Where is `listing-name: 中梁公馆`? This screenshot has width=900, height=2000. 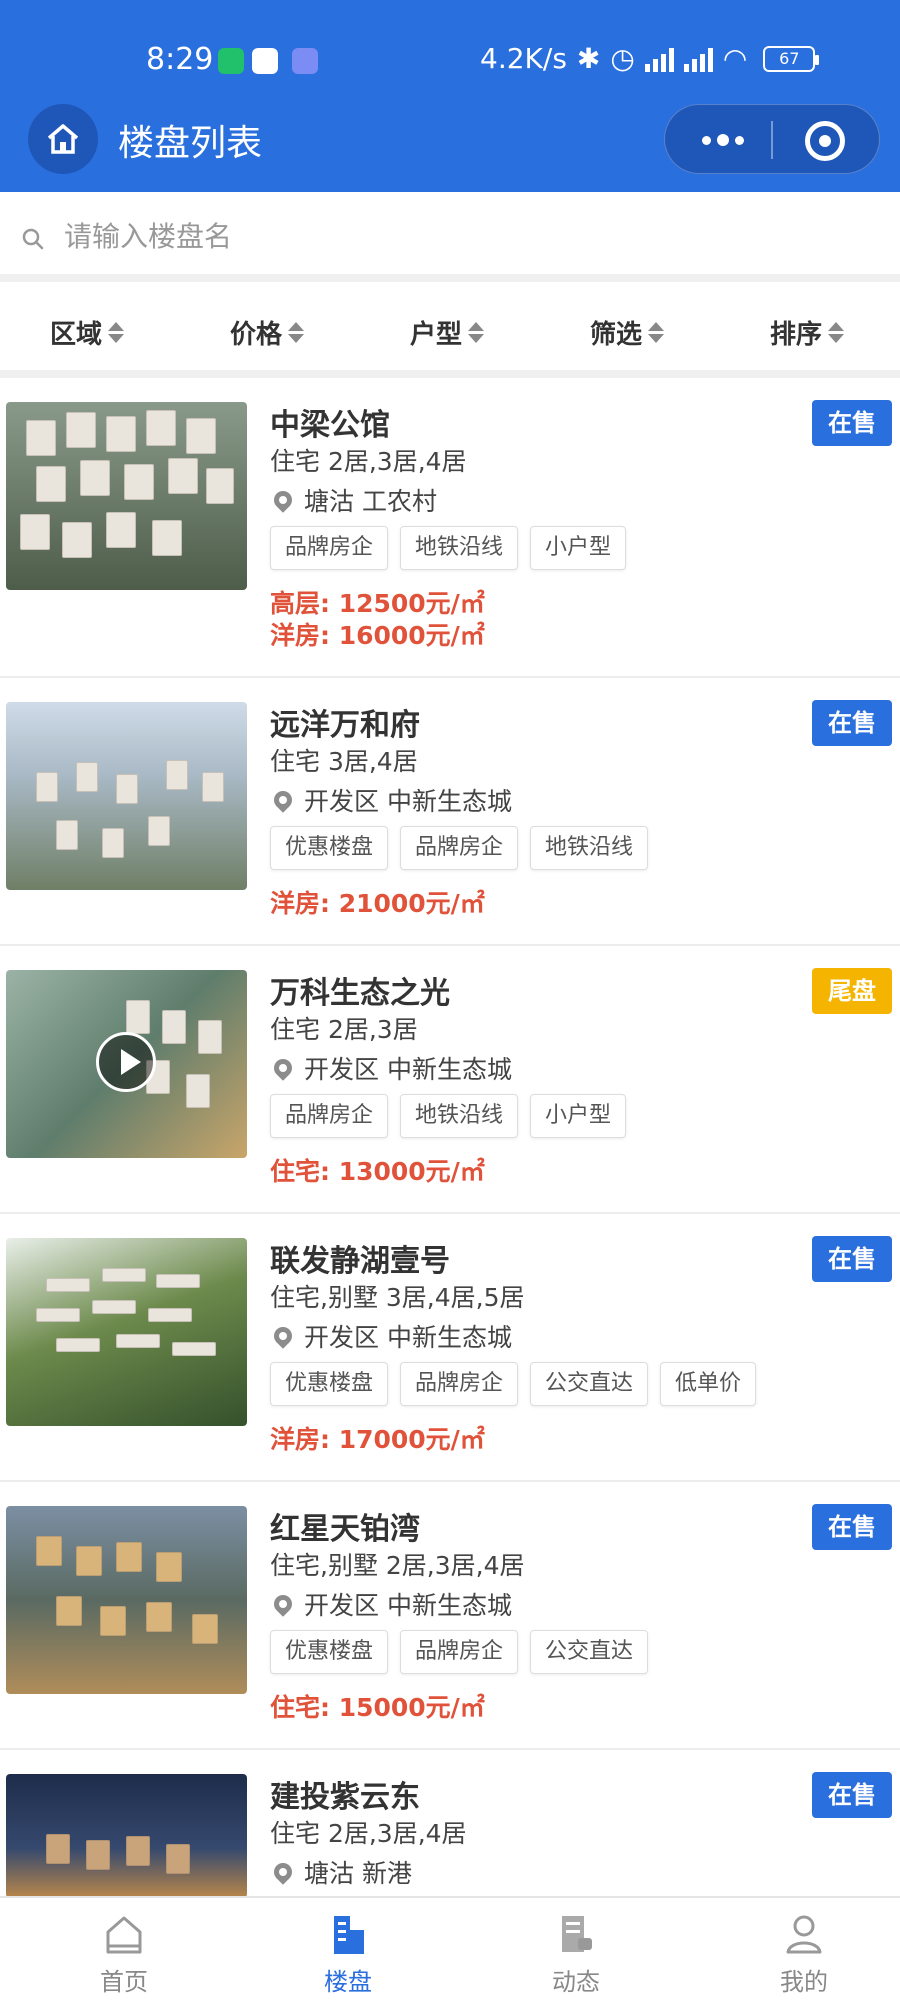 listing-name: 中梁公馆 is located at coordinates (330, 425).